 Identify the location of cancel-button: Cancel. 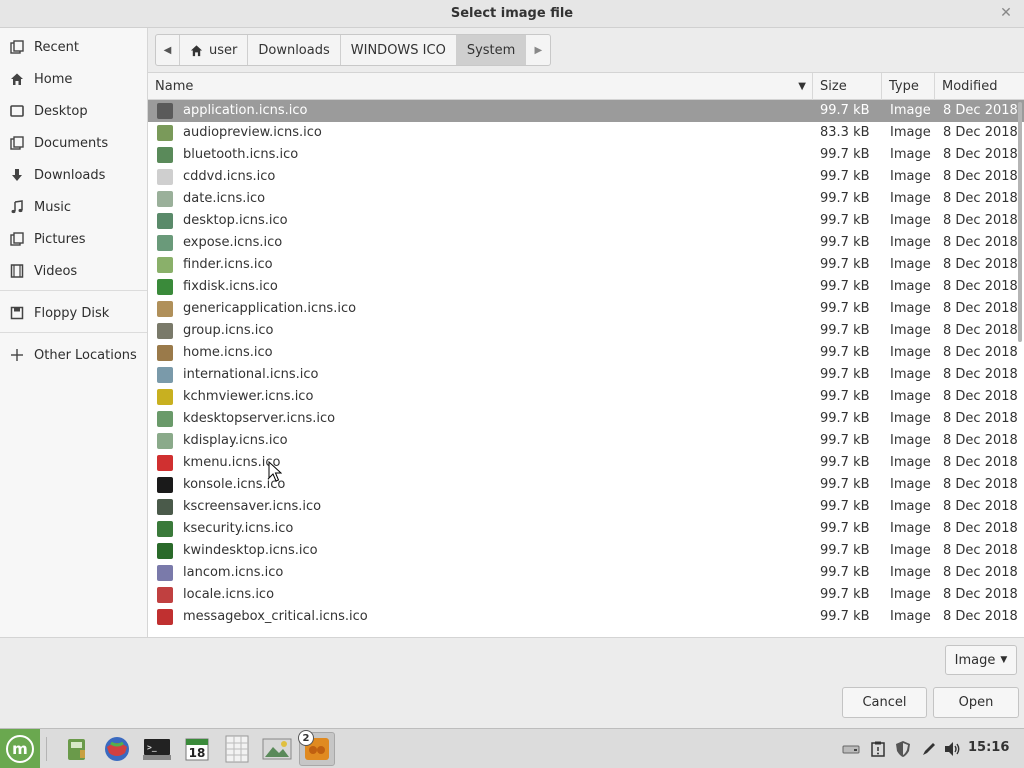
(884, 702).